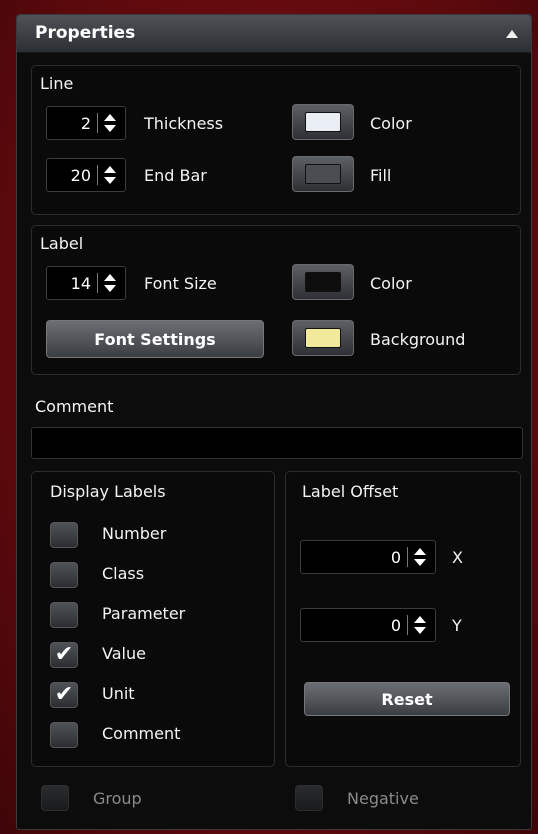 This screenshot has height=834, width=538. Describe the element at coordinates (383, 798) in the screenshot. I see `negative-label: Negative` at that location.